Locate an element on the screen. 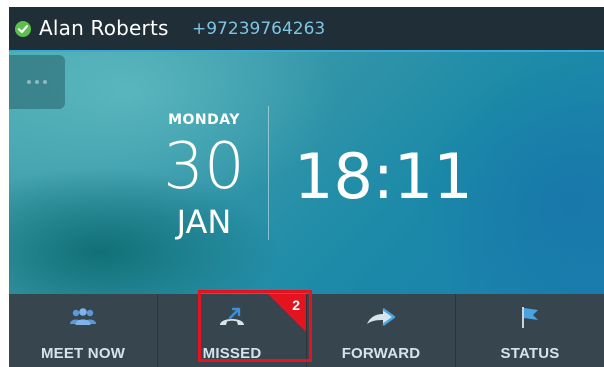  missed-label: MISSED is located at coordinates (232, 353).